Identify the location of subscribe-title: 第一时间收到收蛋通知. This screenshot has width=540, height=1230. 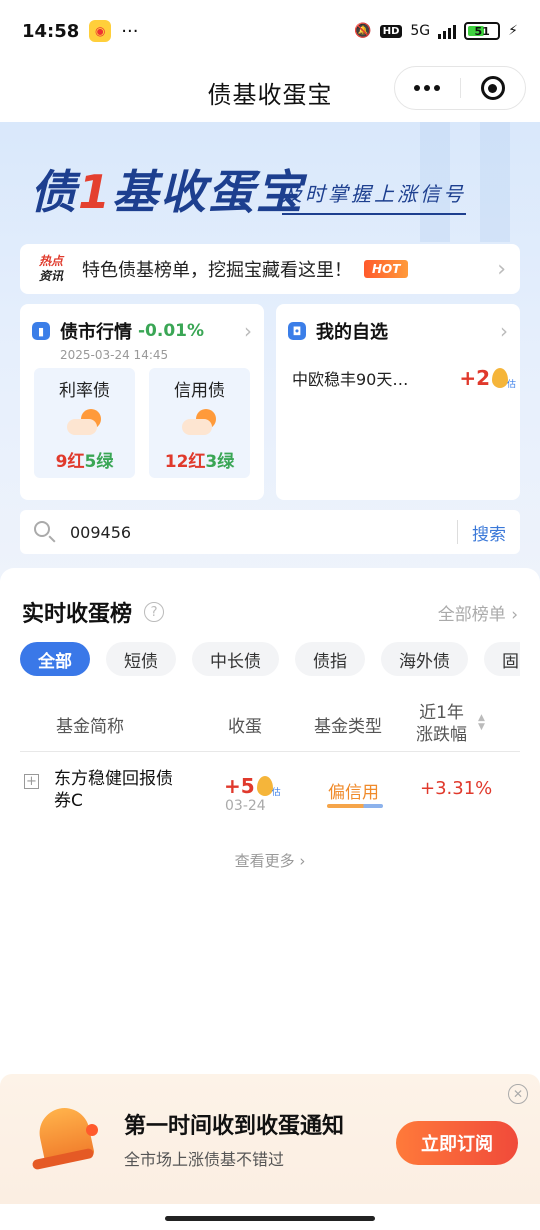
(234, 1126).